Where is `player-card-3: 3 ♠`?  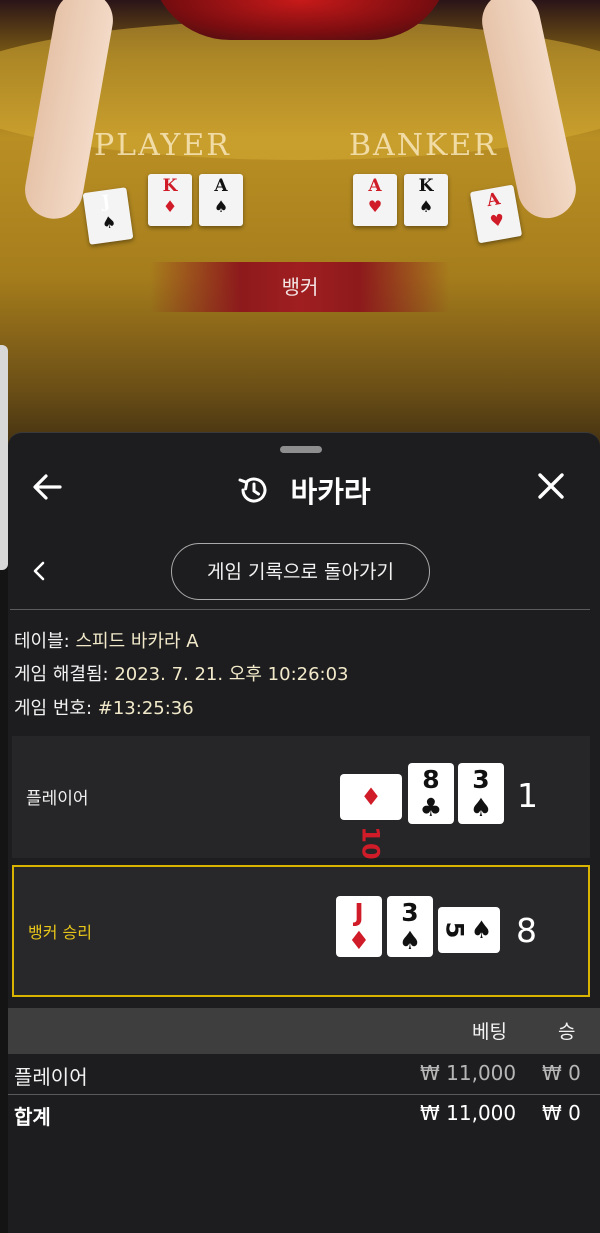
player-card-3: 3 ♠ is located at coordinates (481, 793).